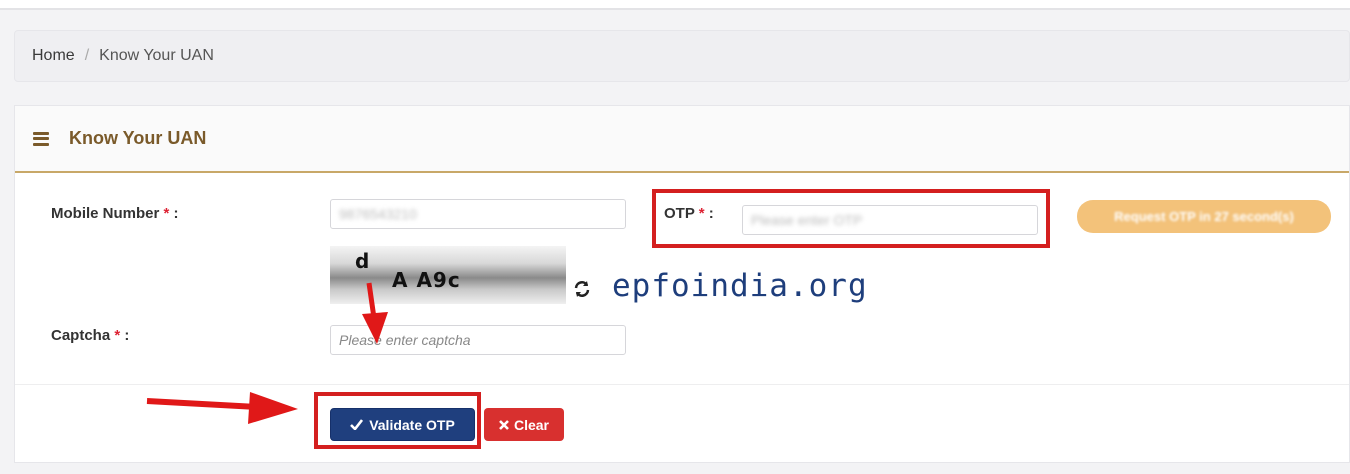 This screenshot has height=474, width=1350. I want to click on breadcrumb-home-link: Home, so click(53, 56).